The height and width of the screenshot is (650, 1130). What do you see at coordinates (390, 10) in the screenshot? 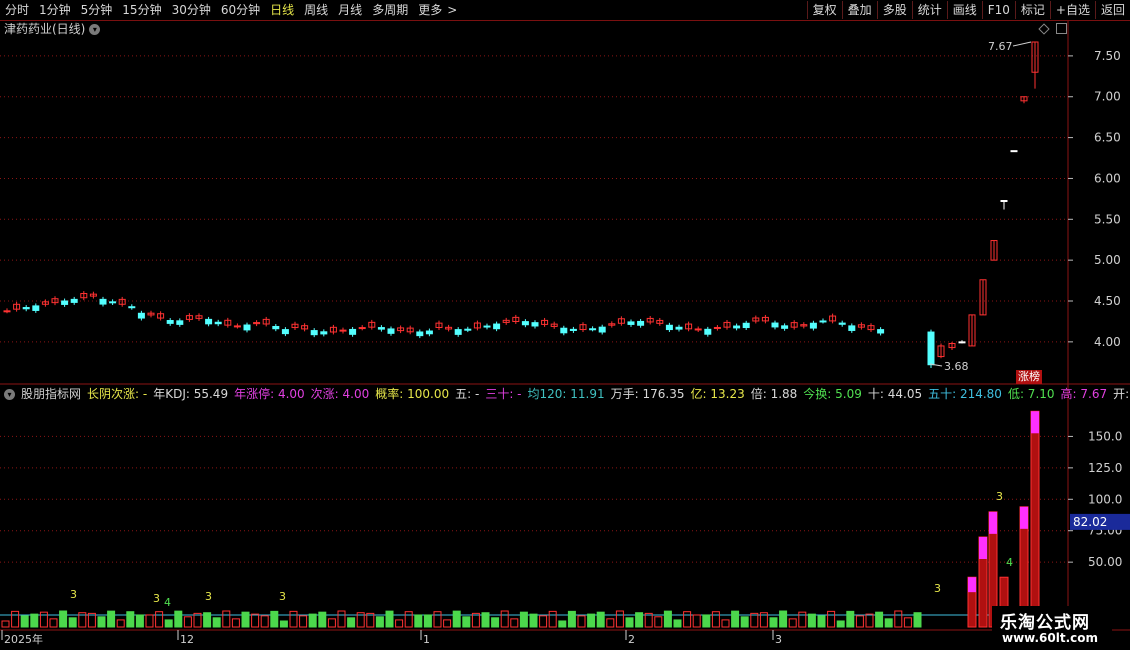
I see `period-tab-9: 多周期` at bounding box center [390, 10].